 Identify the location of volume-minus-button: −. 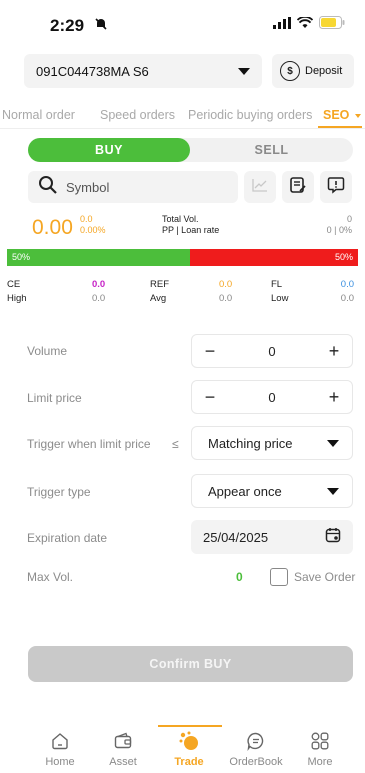
(210, 351).